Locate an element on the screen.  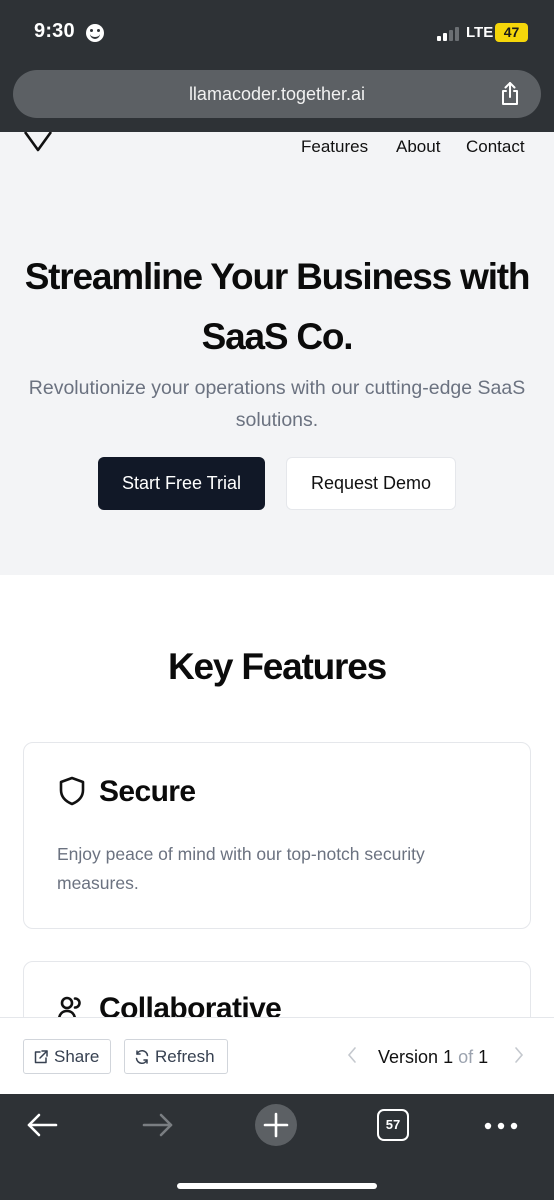
heart-logo-icon is located at coordinates (38, 143).